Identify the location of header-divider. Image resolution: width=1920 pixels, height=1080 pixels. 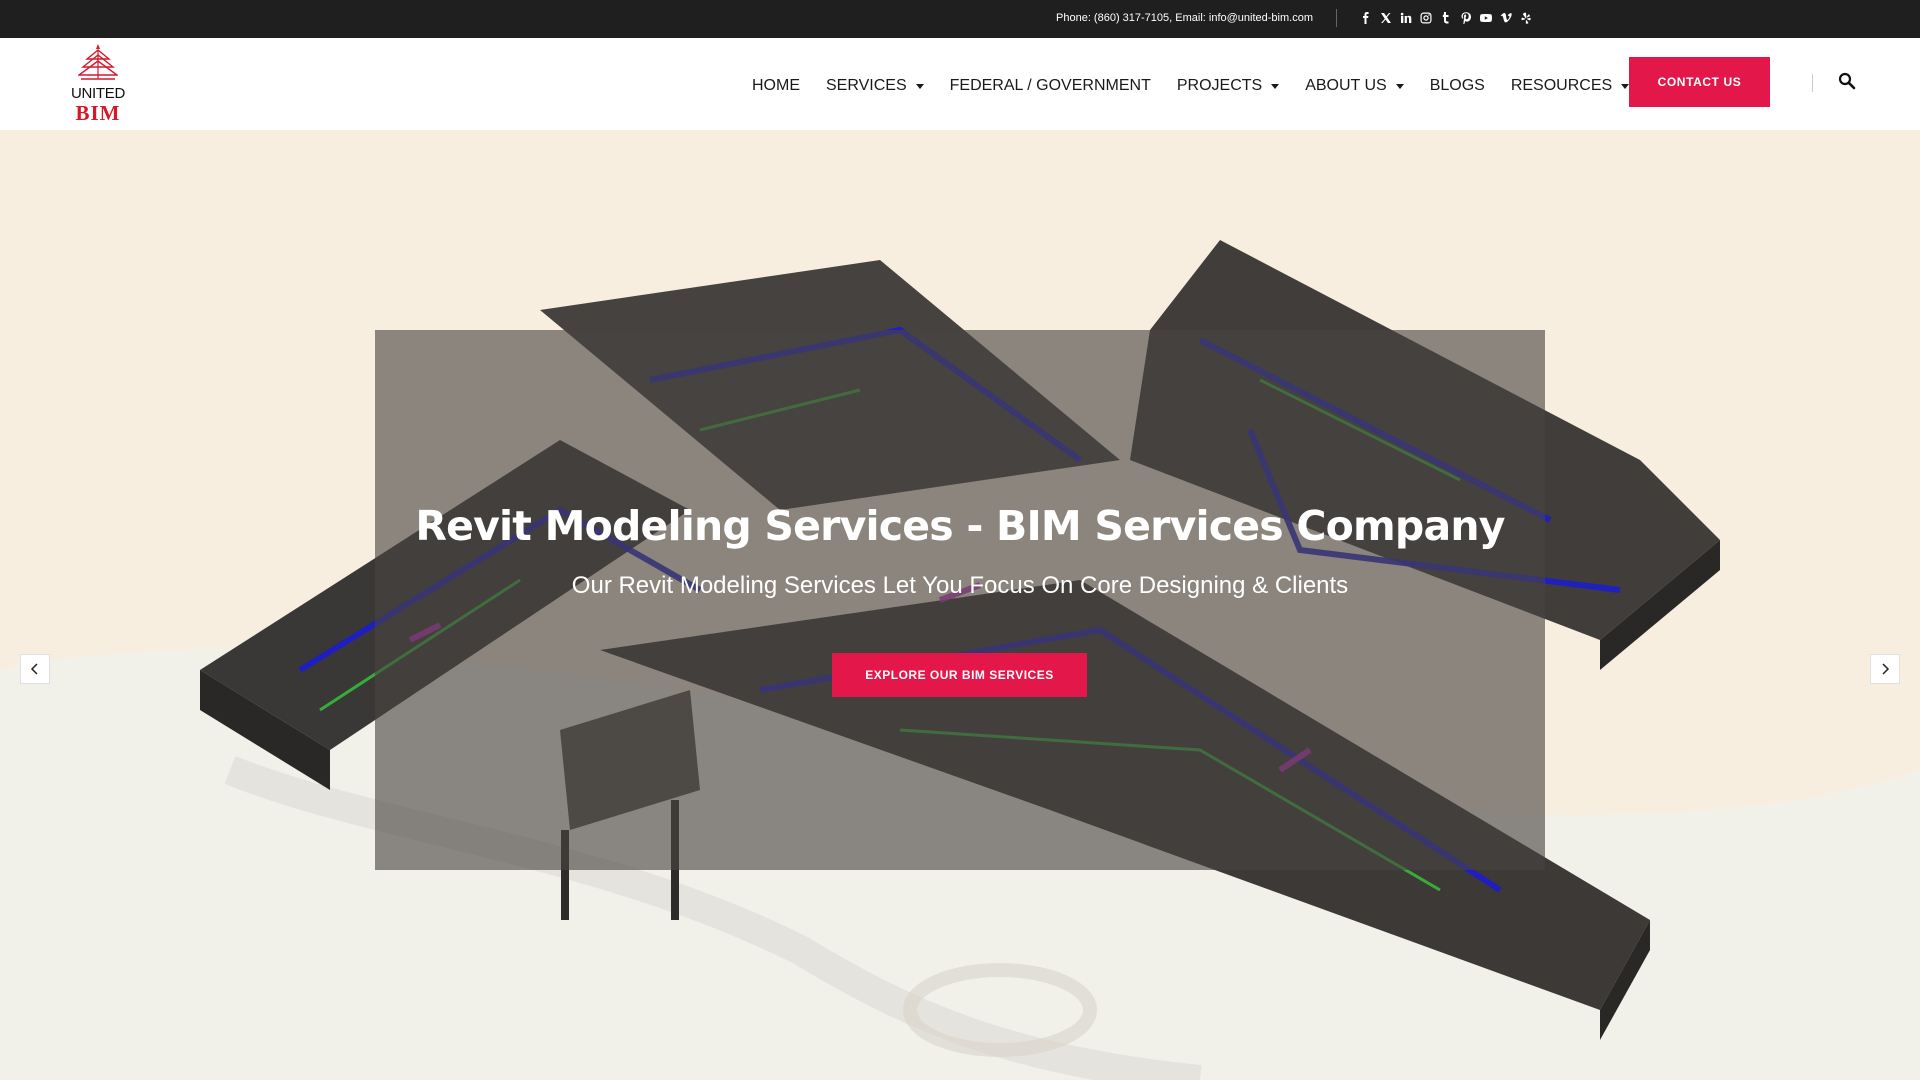
(1812, 83).